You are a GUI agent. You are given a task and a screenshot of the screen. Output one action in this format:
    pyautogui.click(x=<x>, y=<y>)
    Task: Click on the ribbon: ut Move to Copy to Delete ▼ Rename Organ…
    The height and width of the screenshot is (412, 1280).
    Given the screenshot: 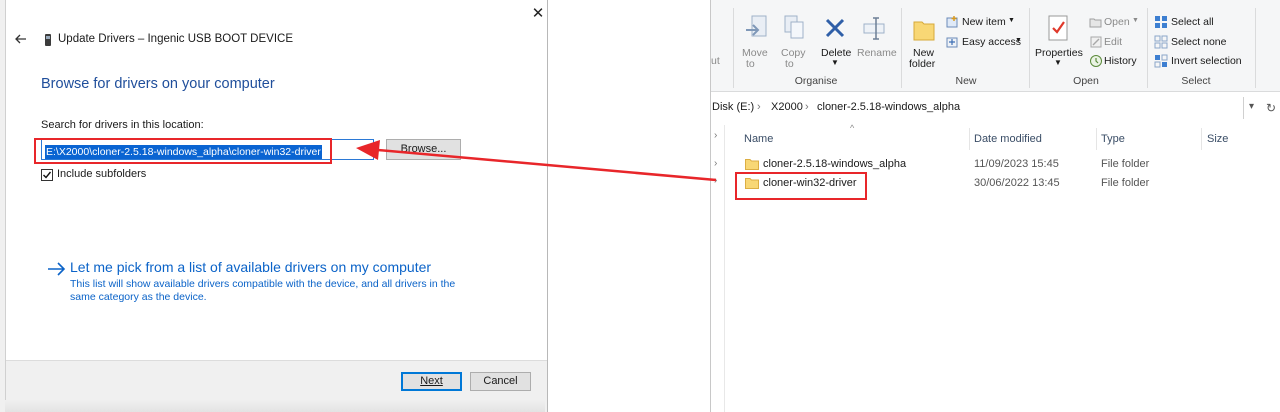 What is the action you would take?
    pyautogui.click(x=995, y=46)
    